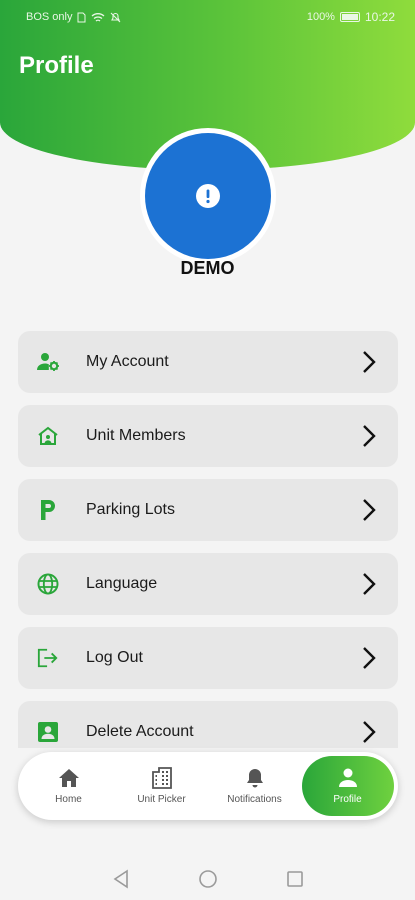 Image resolution: width=415 pixels, height=900 pixels. I want to click on tab-label: Home, so click(68, 799).